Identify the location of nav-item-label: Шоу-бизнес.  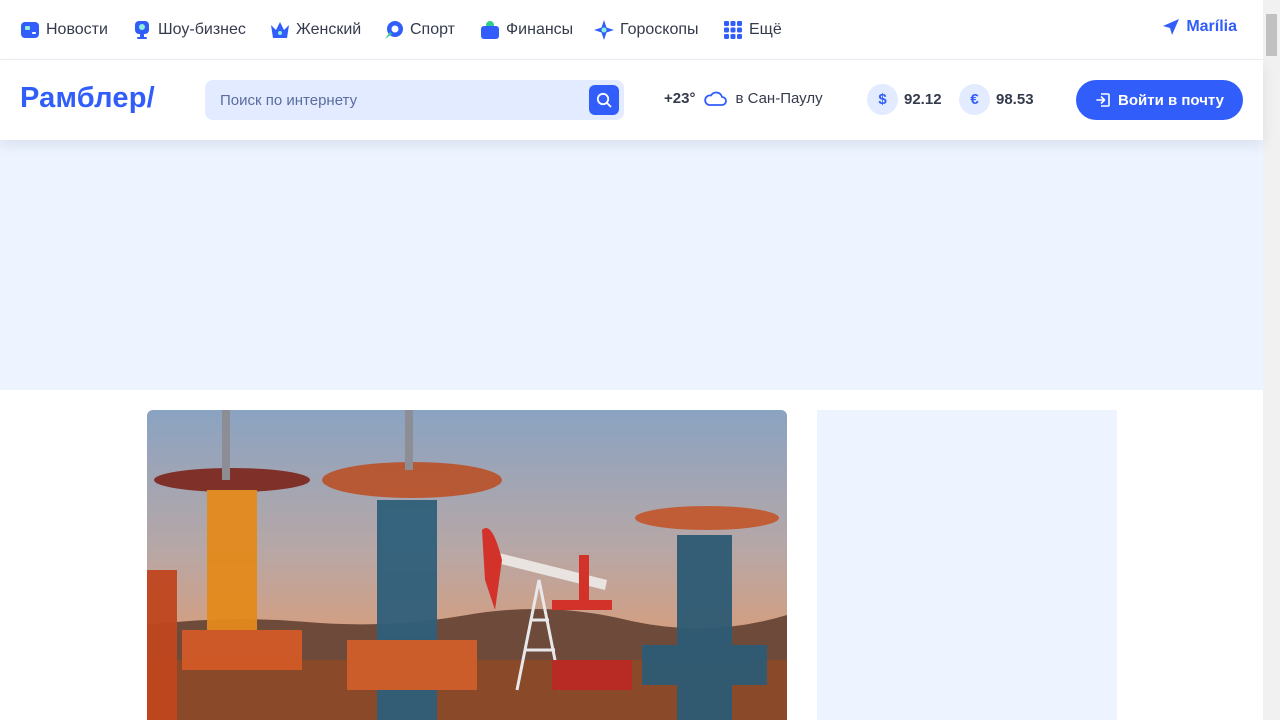
(202, 29).